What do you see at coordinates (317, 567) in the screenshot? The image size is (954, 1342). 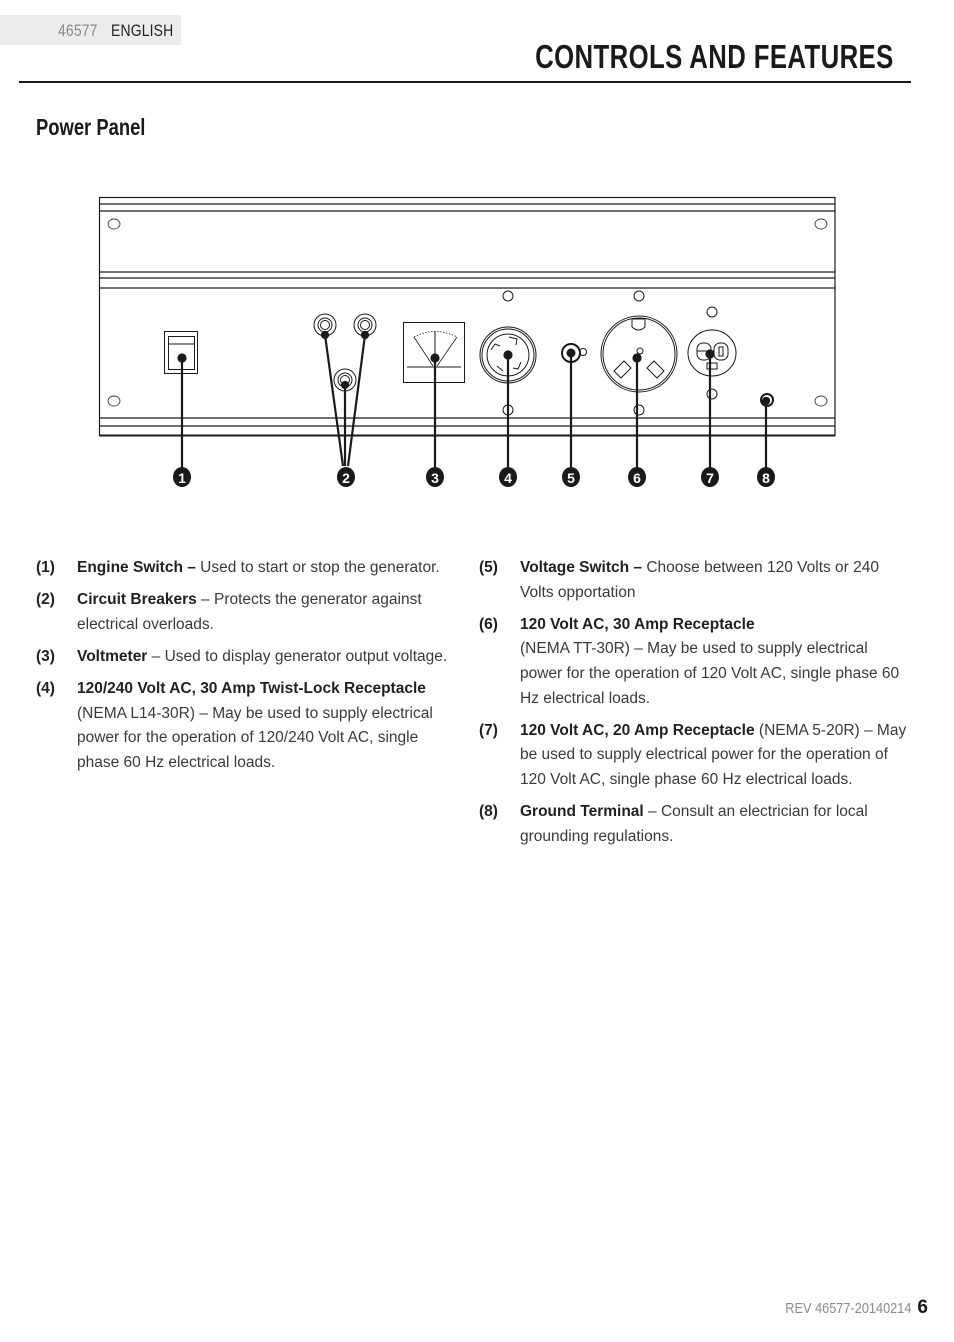 I see `feature-description: Used to start or stop the generator.` at bounding box center [317, 567].